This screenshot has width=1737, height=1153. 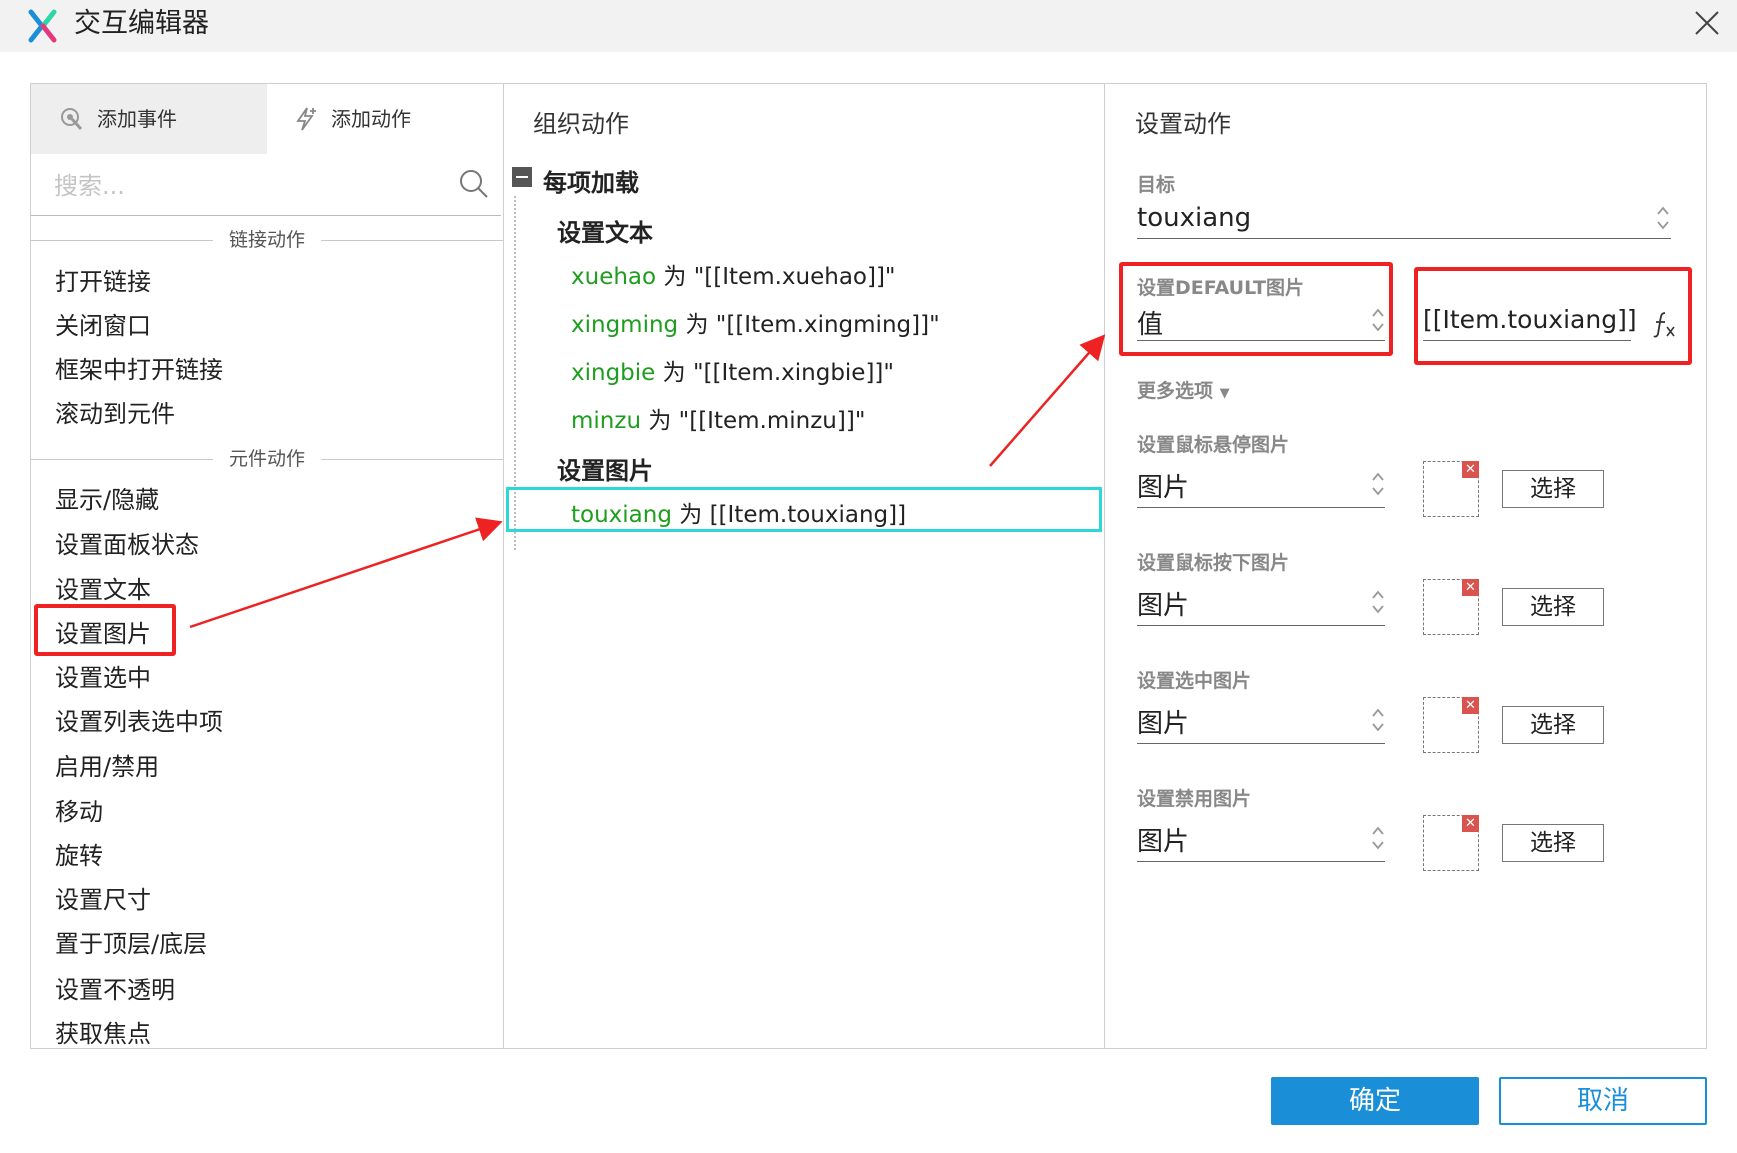 I want to click on disabled-image-thumbnail: ✕, so click(x=1451, y=843).